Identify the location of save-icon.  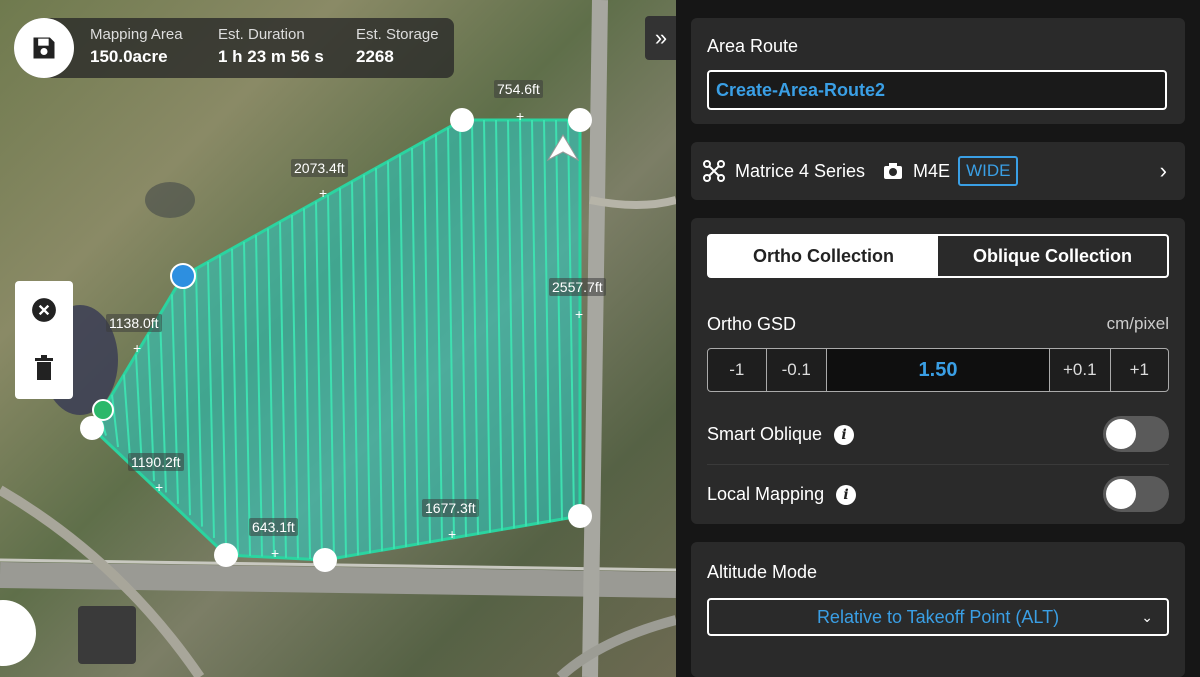
(44, 48).